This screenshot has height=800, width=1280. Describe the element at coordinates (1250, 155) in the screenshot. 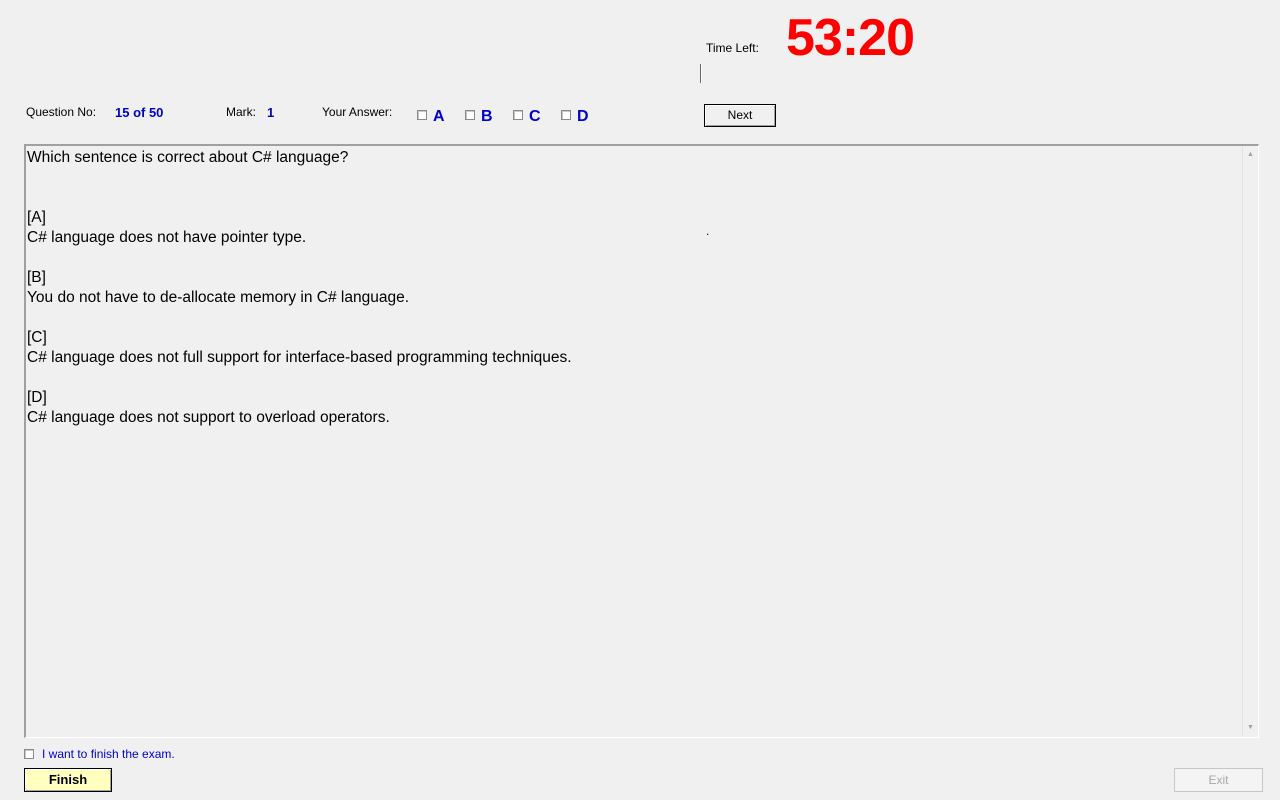

I see `scroll-up-arrow-icon: ▲` at that location.